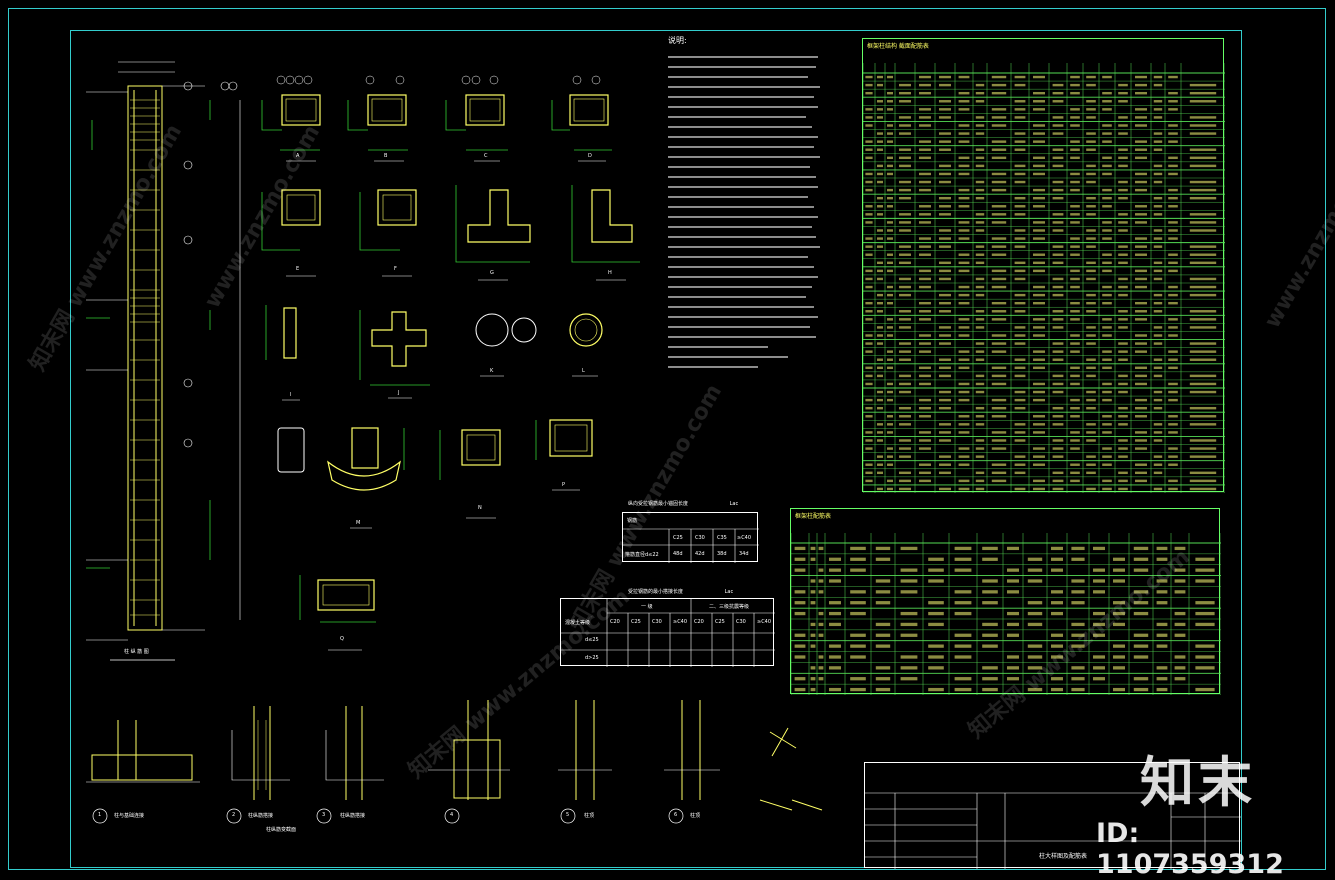 Image resolution: width=1335 pixels, height=880 pixels. Describe the element at coordinates (234, 815) in the screenshot. I see `detail-num-2: 2` at that location.